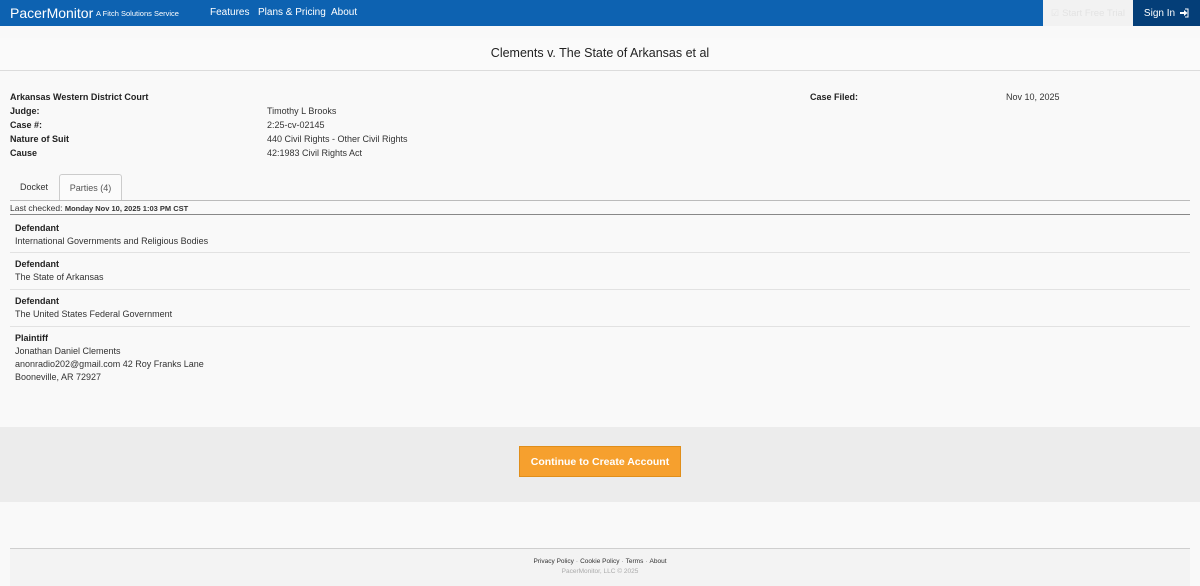 This screenshot has height=586, width=1200. Describe the element at coordinates (600, 461) in the screenshot. I see `create-account-button: Continue to Create Account` at that location.